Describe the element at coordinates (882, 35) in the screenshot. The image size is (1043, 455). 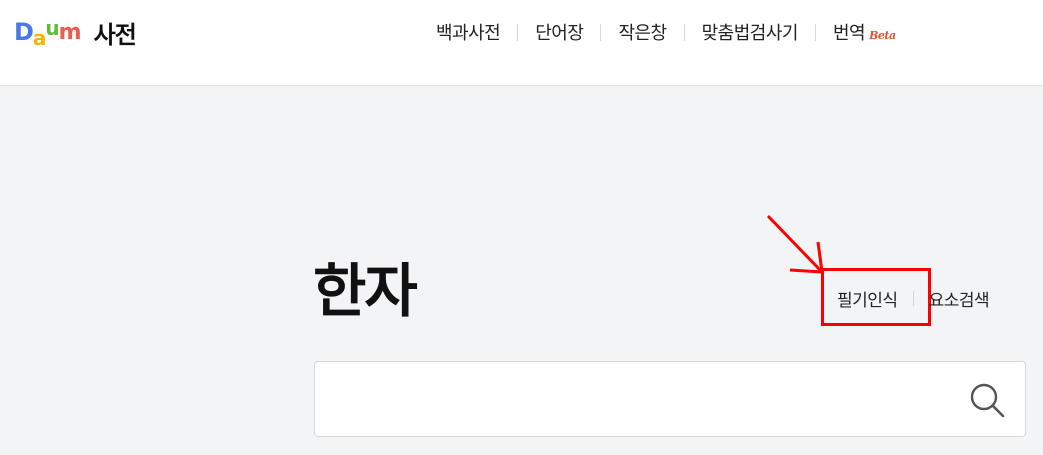
I see `beta-badge: Beta` at that location.